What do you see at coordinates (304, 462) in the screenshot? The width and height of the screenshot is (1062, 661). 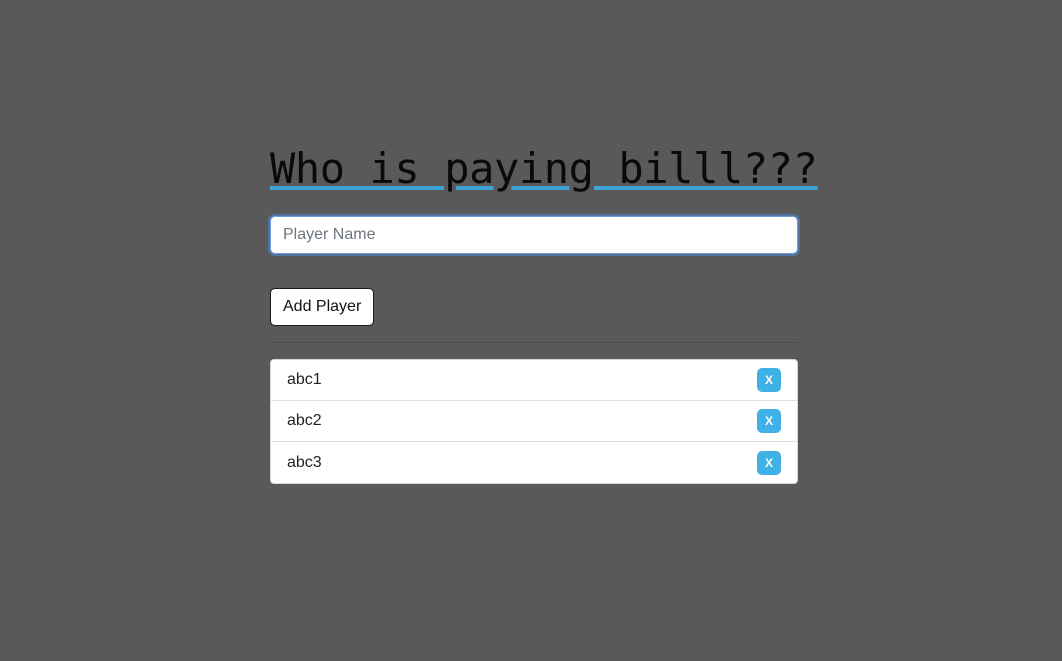 I see `player-name: abc3` at bounding box center [304, 462].